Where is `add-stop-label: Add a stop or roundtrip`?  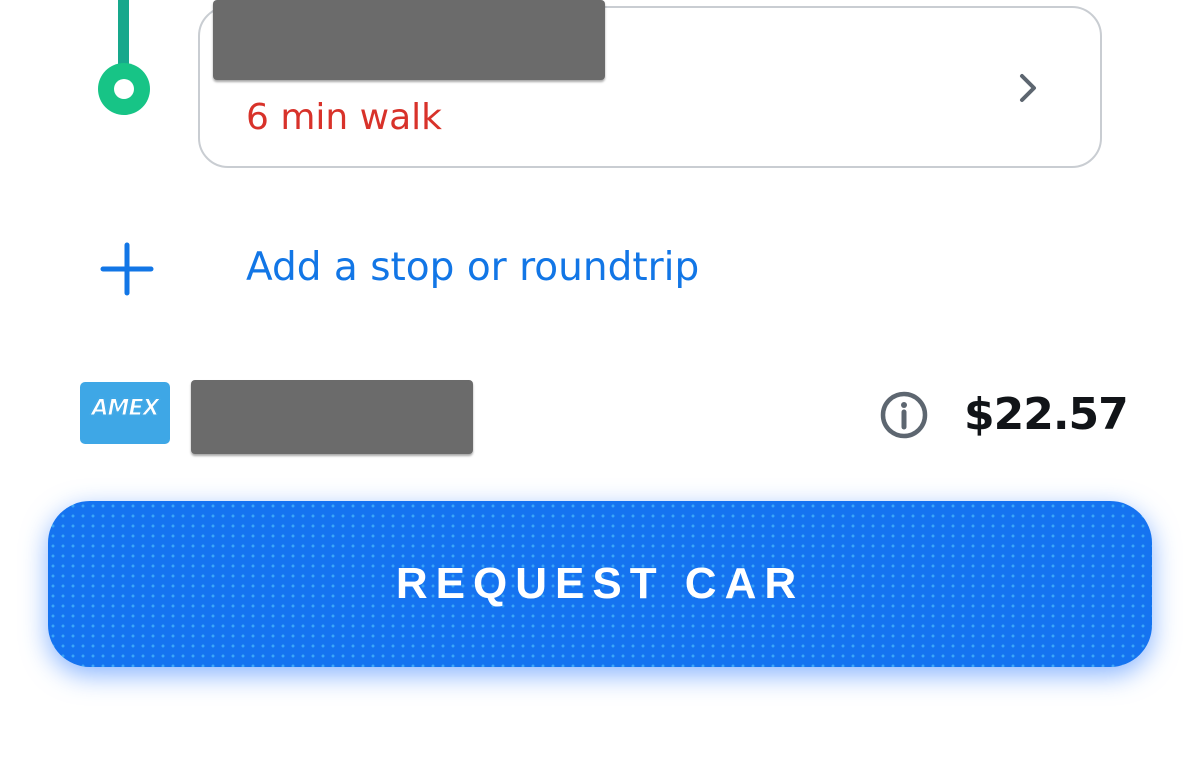
add-stop-label: Add a stop or roundtrip is located at coordinates (473, 267).